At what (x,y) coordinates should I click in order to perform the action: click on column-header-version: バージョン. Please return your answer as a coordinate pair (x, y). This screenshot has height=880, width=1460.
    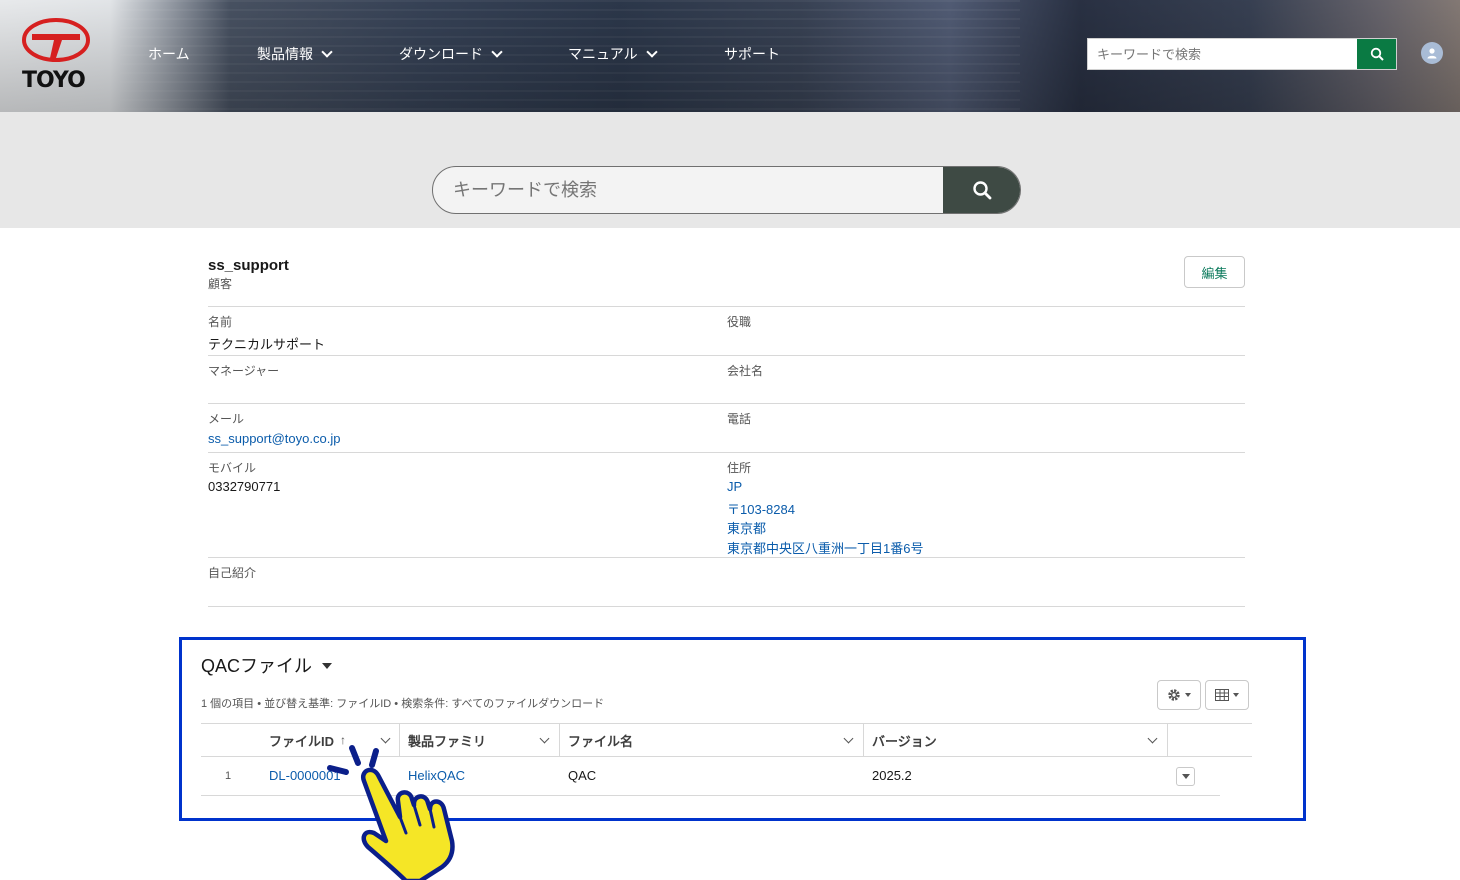
    Looking at the image, I should click on (904, 740).